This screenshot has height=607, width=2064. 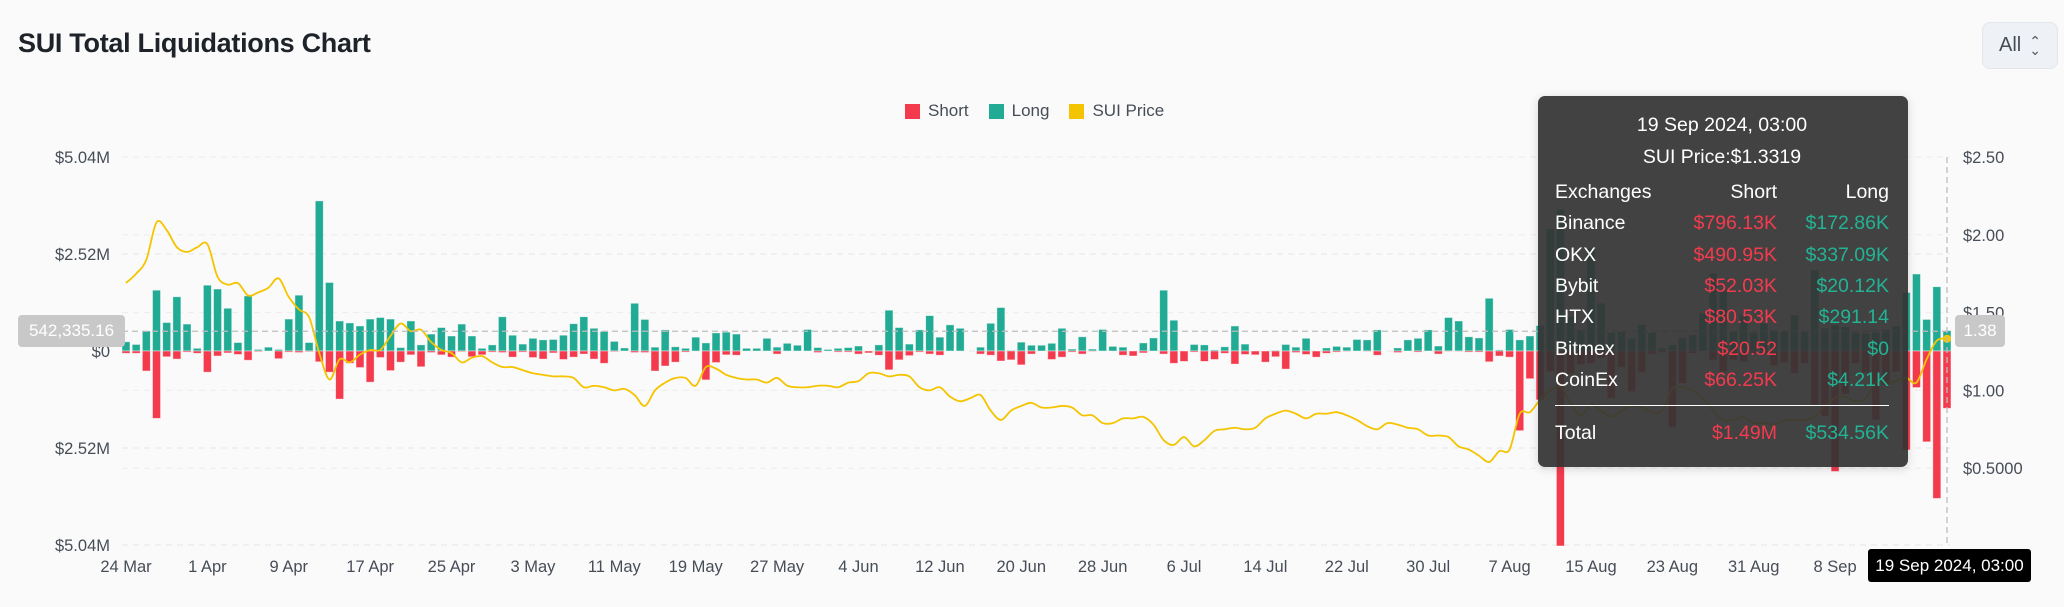 I want to click on x-axis-tick: 15 Aug, so click(x=1590, y=567).